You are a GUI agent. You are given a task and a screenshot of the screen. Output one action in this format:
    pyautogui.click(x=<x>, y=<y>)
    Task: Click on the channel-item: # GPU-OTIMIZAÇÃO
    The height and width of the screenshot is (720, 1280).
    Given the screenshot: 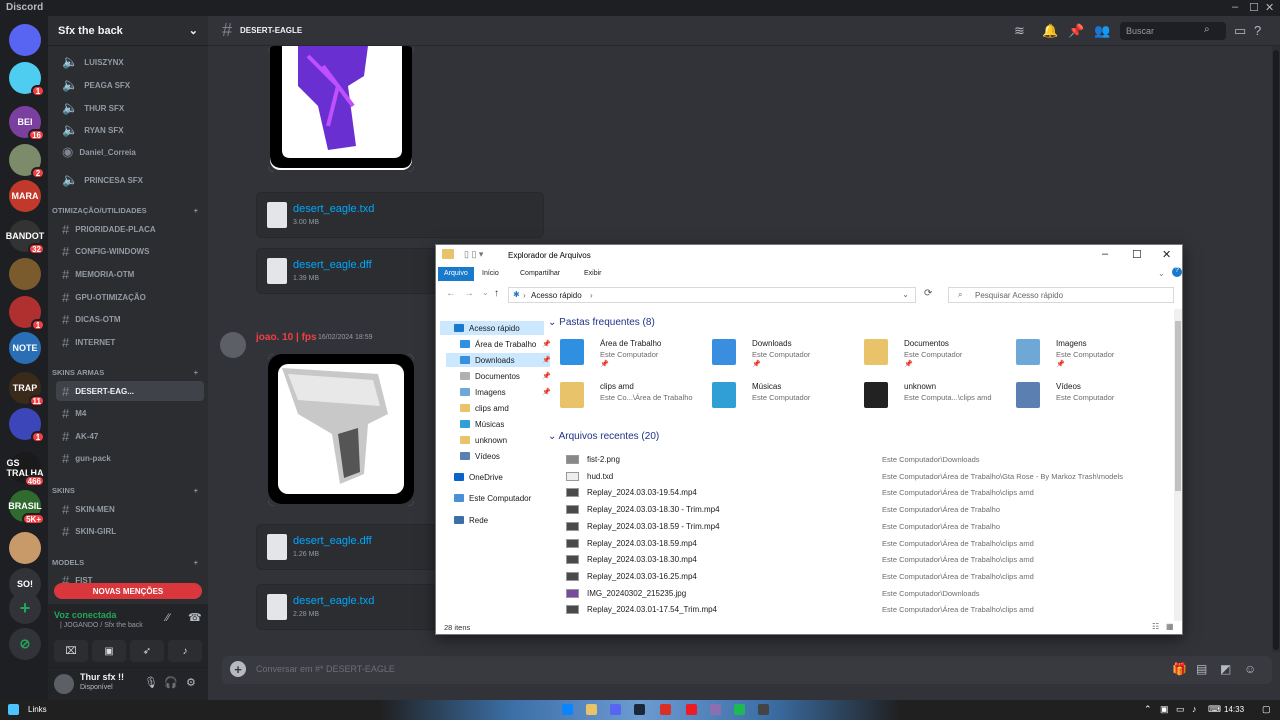 What is the action you would take?
    pyautogui.click(x=130, y=297)
    